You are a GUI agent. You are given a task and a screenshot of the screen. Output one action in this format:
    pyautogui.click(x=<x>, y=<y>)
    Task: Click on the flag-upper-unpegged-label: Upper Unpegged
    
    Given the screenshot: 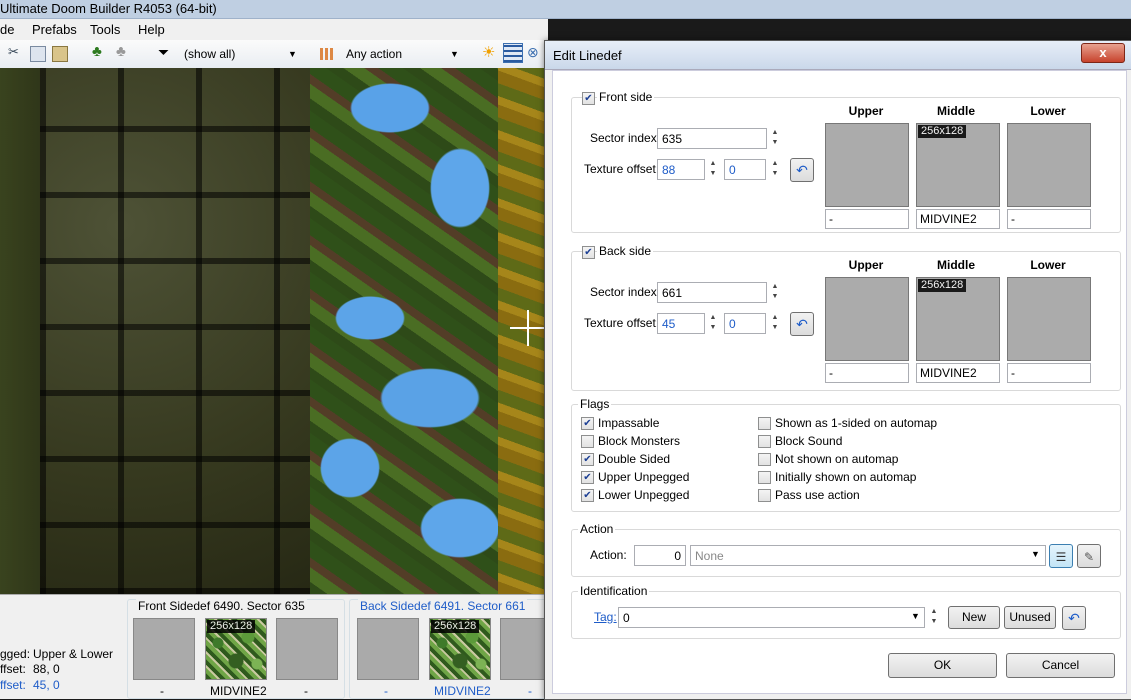 What is the action you would take?
    pyautogui.click(x=644, y=477)
    